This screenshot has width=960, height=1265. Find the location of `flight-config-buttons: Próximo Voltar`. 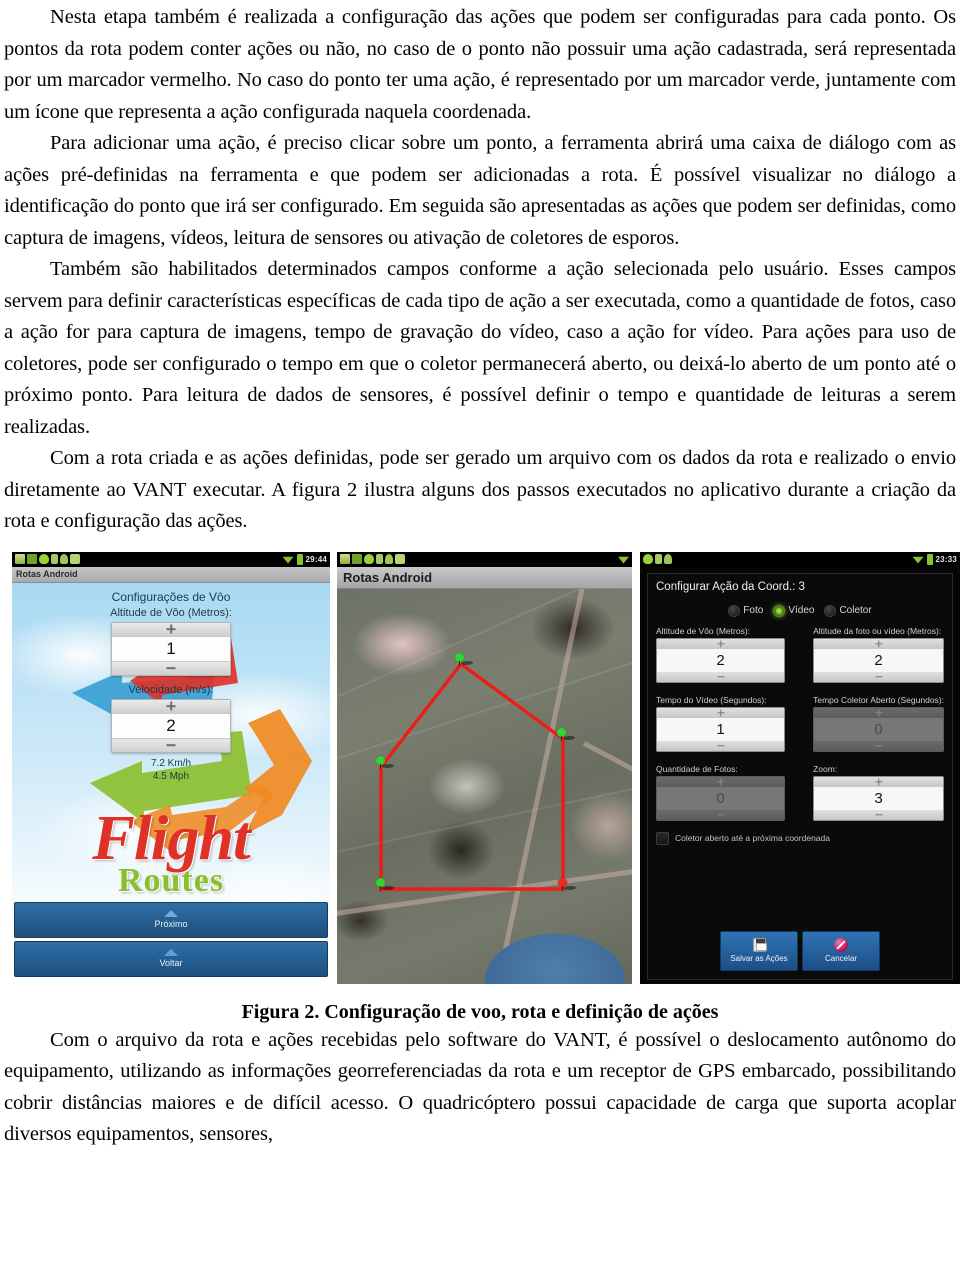

flight-config-buttons: Próximo Voltar is located at coordinates (171, 940).